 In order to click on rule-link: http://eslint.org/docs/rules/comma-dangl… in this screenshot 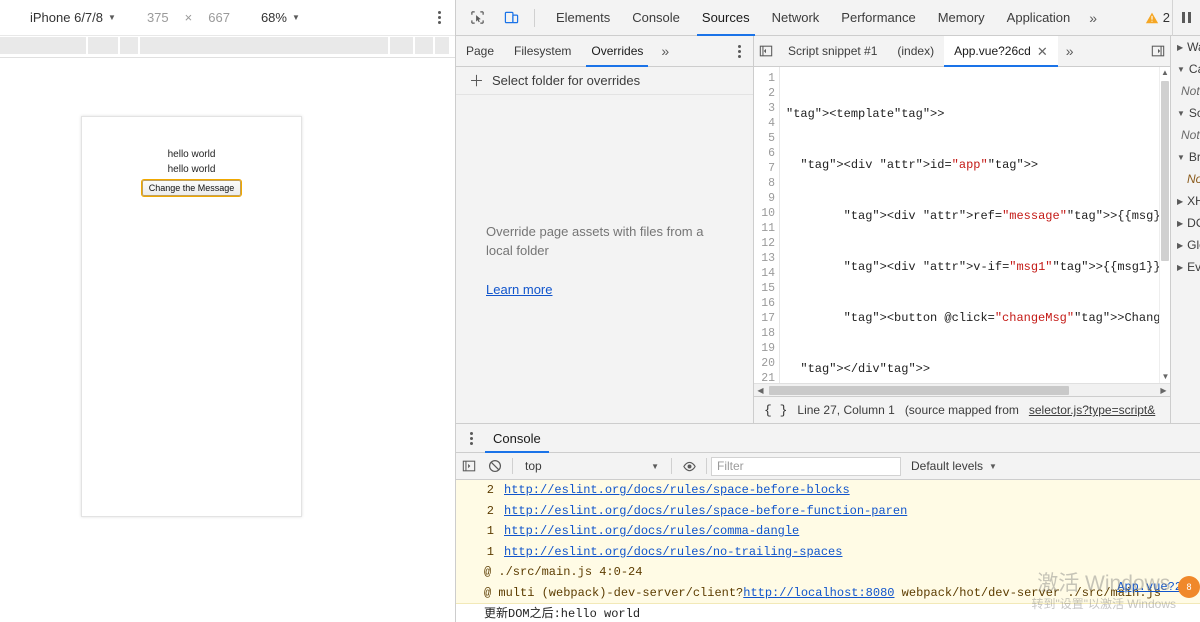, I will do `click(651, 531)`.